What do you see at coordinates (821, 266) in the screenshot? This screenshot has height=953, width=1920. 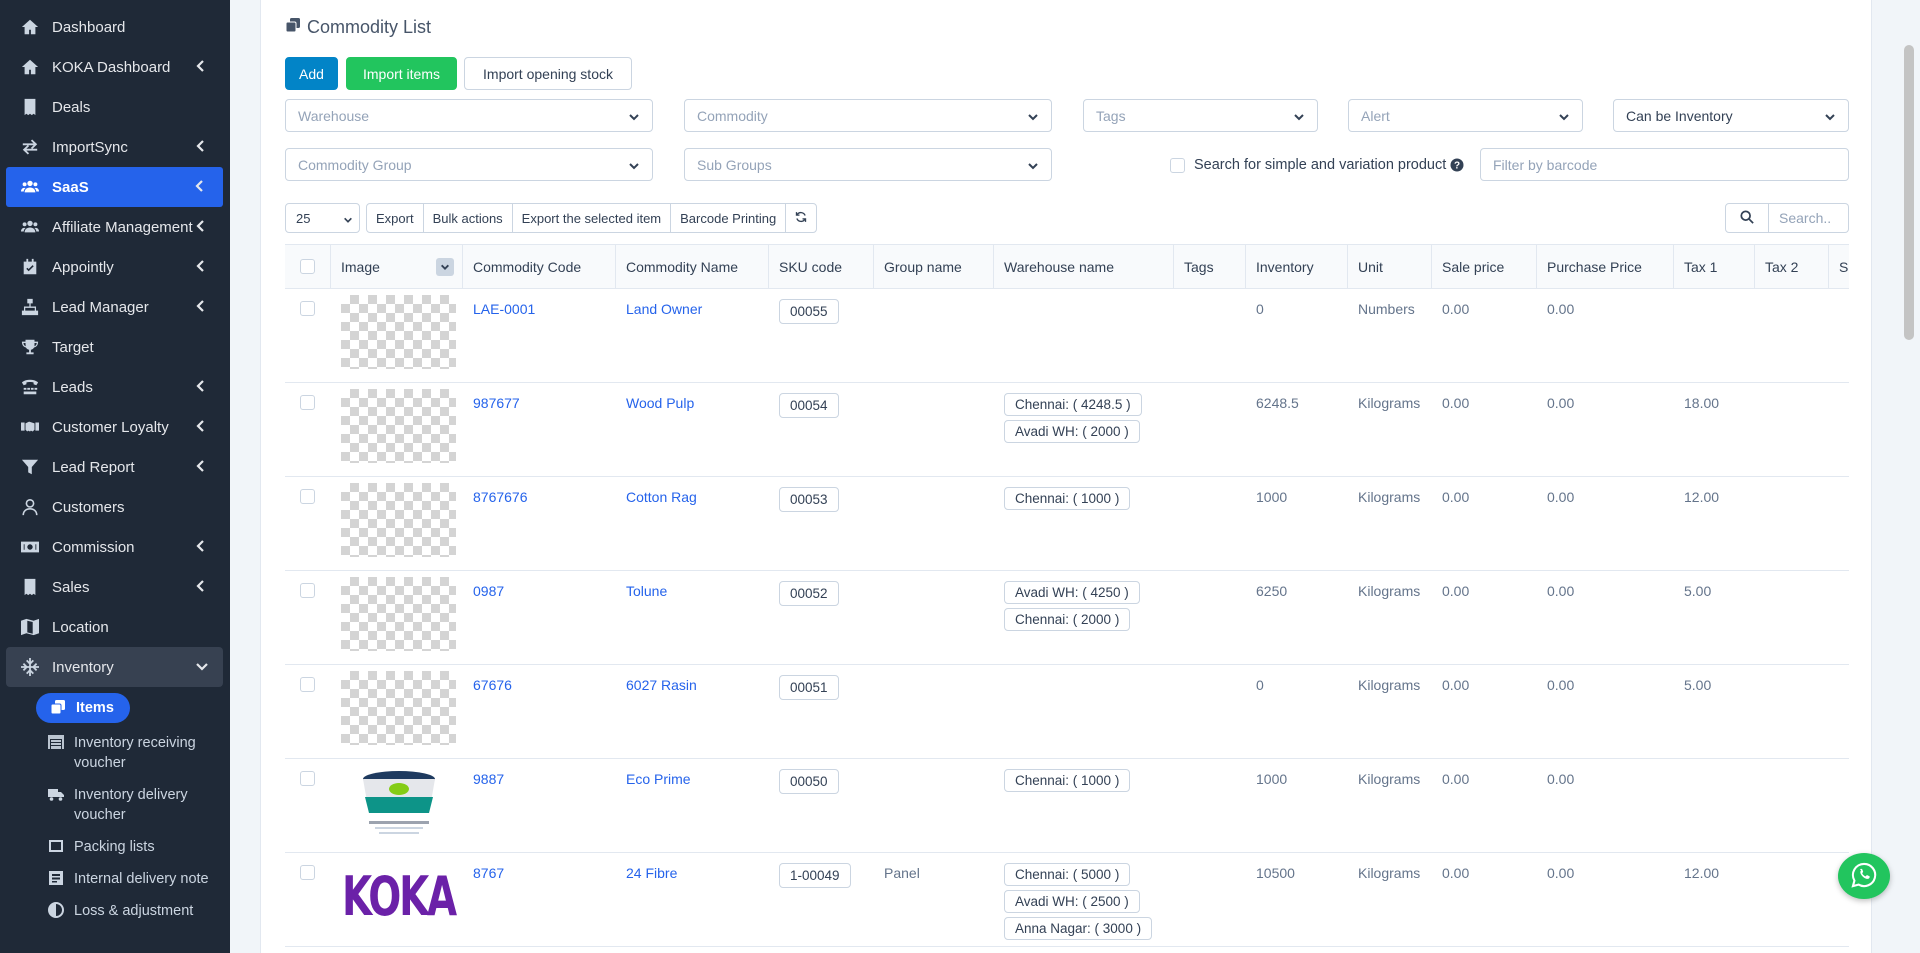 I see `column-header-sku-code: SKU code` at bounding box center [821, 266].